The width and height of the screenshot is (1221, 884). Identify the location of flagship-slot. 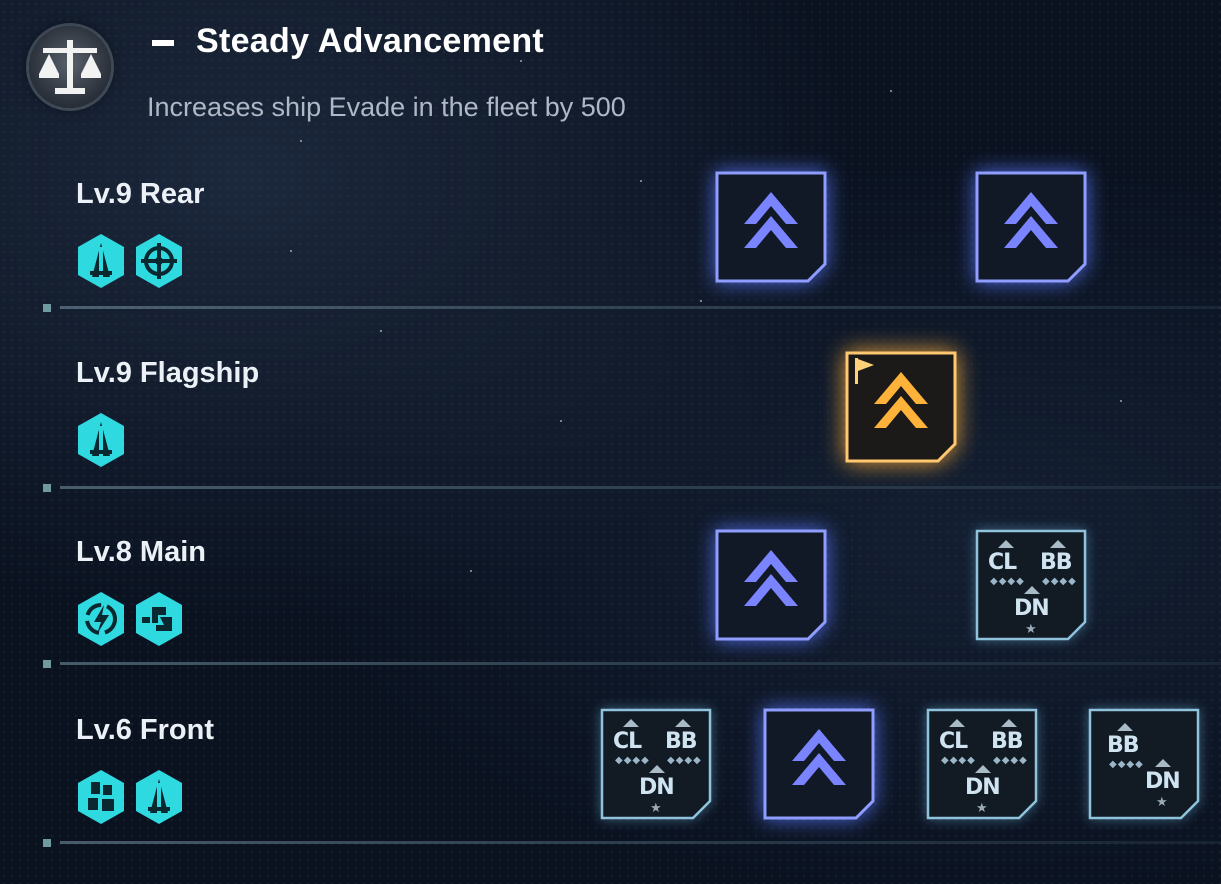
(901, 407).